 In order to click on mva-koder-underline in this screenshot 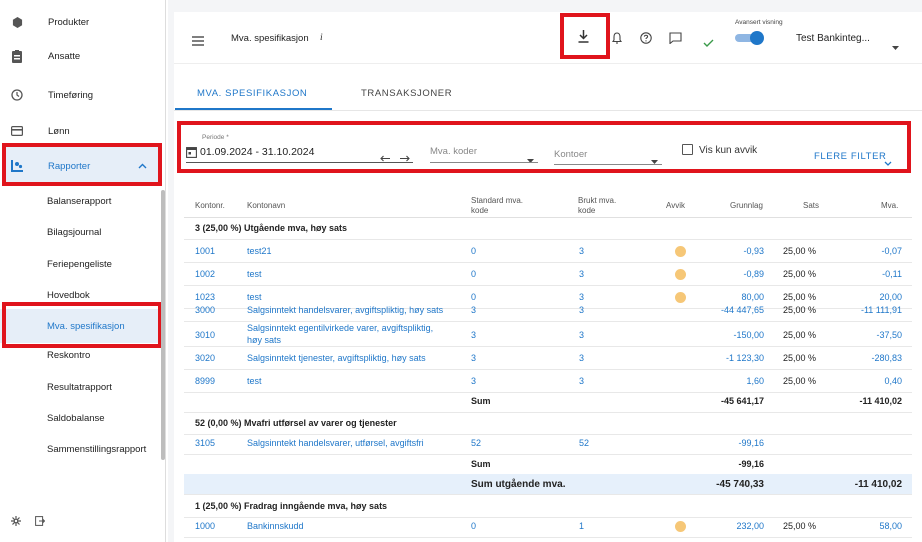, I will do `click(484, 162)`.